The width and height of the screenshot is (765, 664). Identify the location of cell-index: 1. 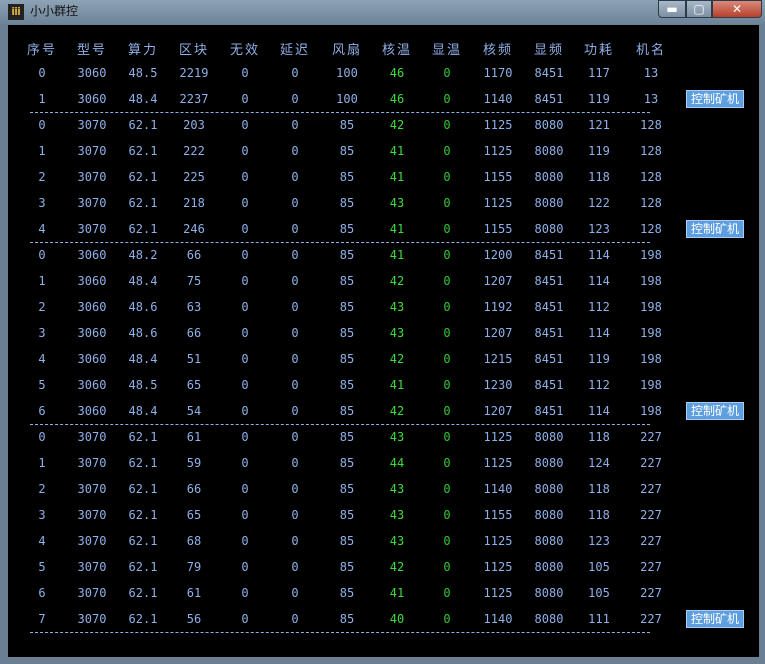
(42, 463).